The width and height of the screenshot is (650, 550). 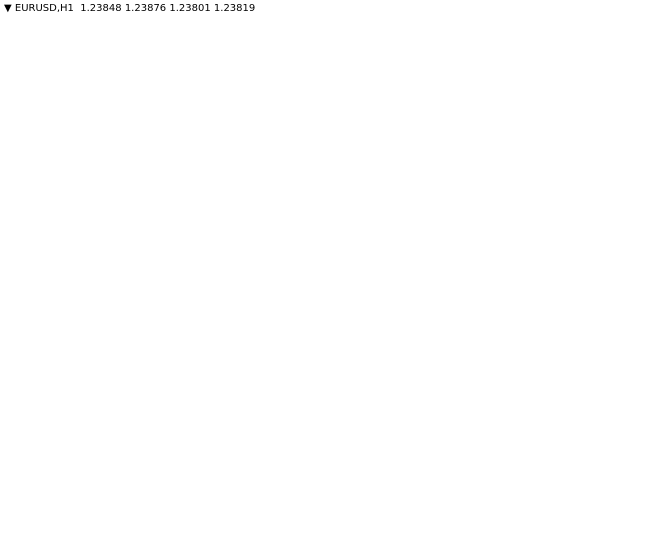 What do you see at coordinates (617, 540) in the screenshot?
I see `x-label: 20 Feb 03:00` at bounding box center [617, 540].